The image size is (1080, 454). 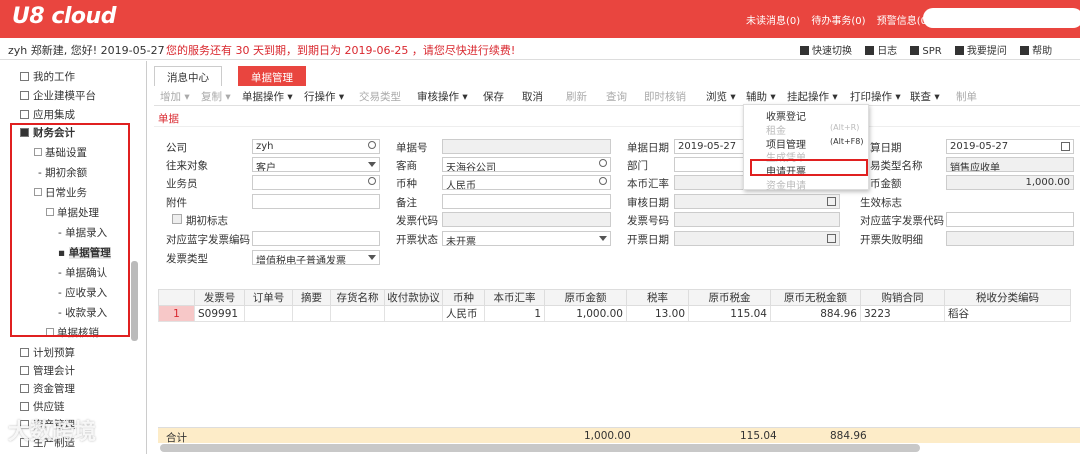 What do you see at coordinates (926, 51) in the screenshot?
I see `spr-link: SPR` at bounding box center [926, 51].